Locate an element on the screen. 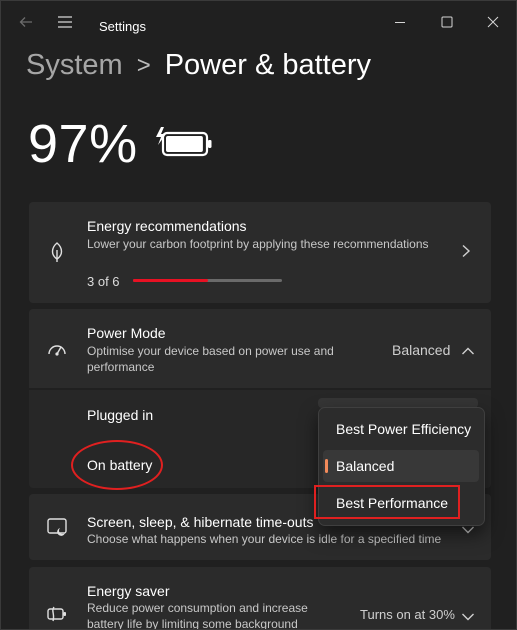  energy-saver-title: Energy saver is located at coordinates (128, 591).